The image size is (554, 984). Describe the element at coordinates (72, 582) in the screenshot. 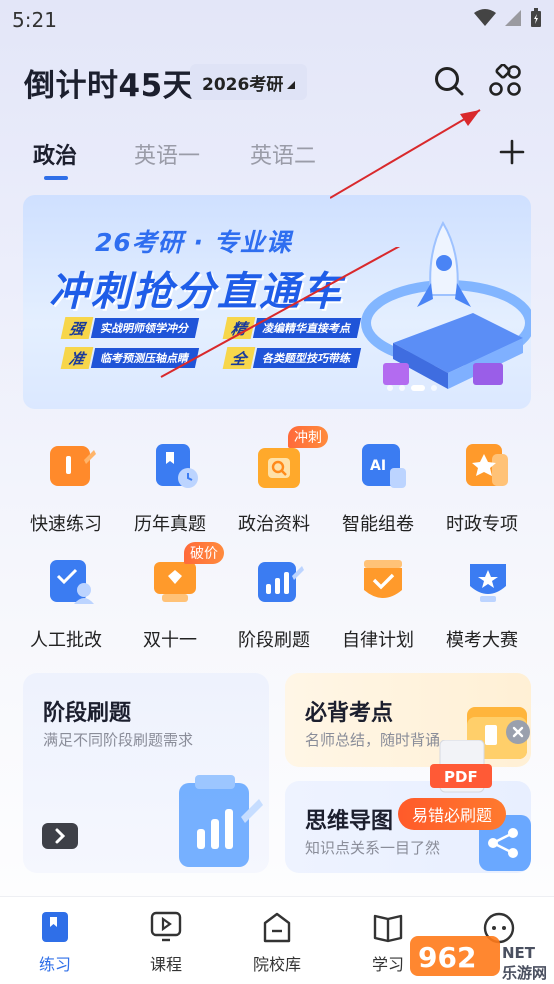

I see `manual-grading-icon` at that location.